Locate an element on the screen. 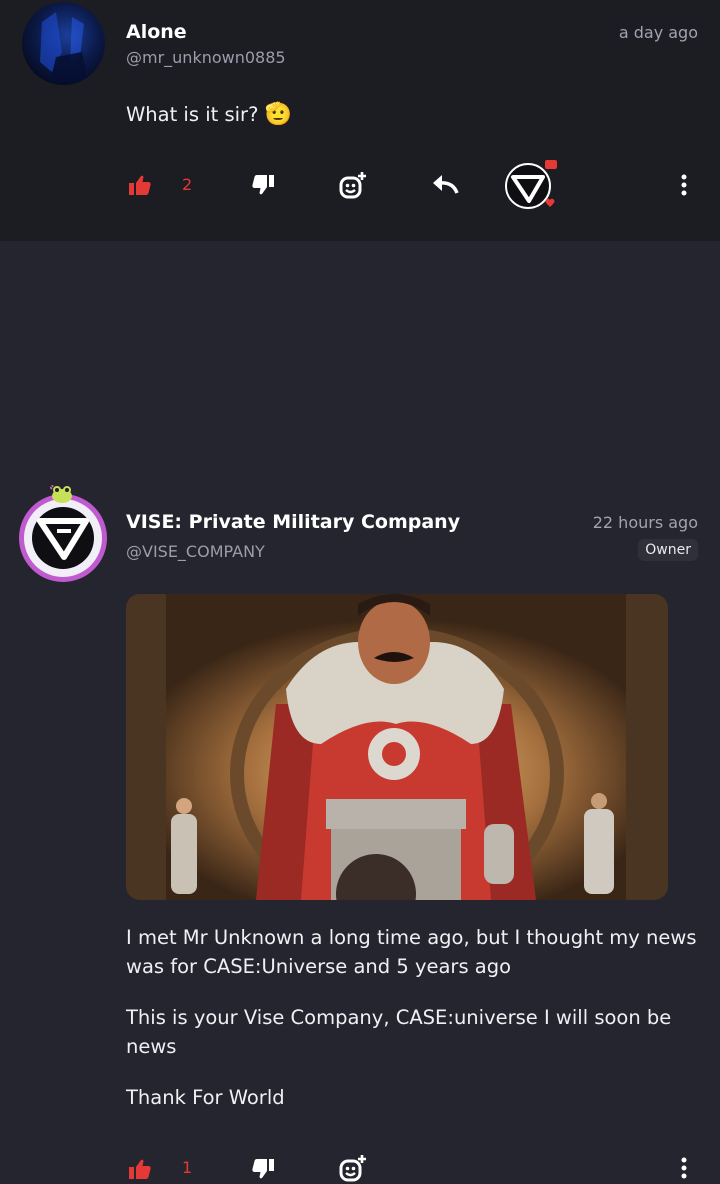  saluting-face-emoji: 🫡 is located at coordinates (278, 114).